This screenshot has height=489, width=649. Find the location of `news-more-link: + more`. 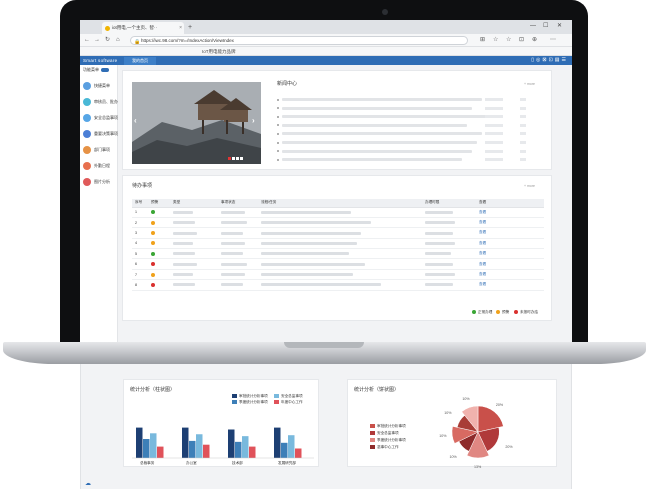

news-more-link: + more is located at coordinates (529, 84).